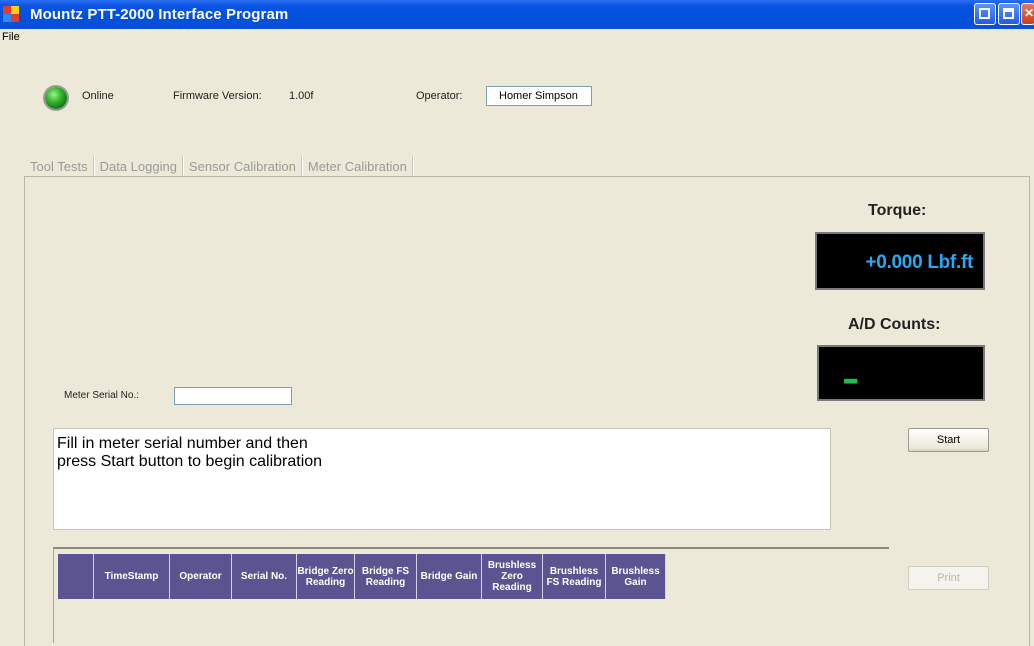  I want to click on tab-sensor-calibration: Sensor Calibration, so click(242, 166).